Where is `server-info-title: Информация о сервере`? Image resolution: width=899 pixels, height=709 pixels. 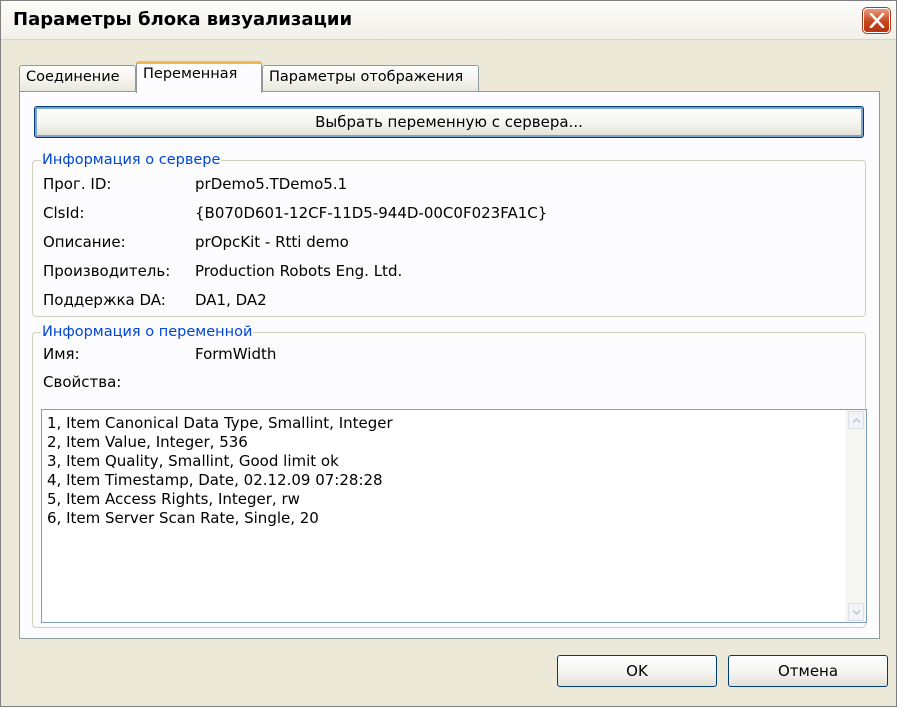
server-info-title: Информация о сервере is located at coordinates (131, 160).